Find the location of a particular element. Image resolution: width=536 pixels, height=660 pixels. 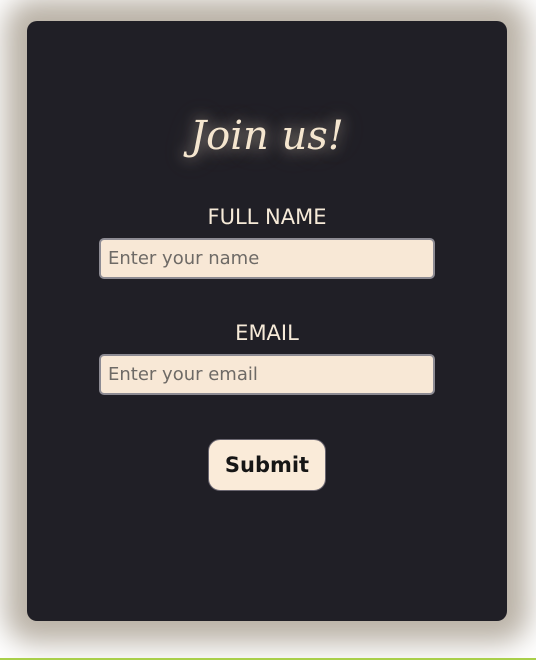

email-input is located at coordinates (267, 374).